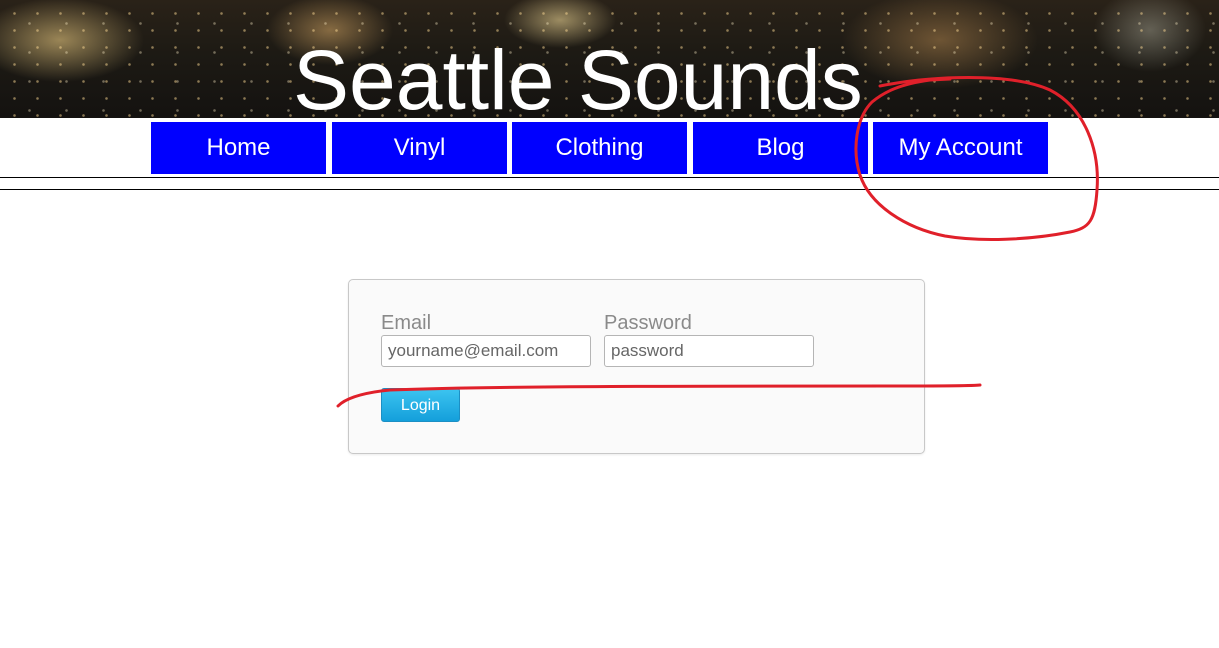 This screenshot has width=1219, height=648. Describe the element at coordinates (648, 323) in the screenshot. I see `password-label: Password` at that location.